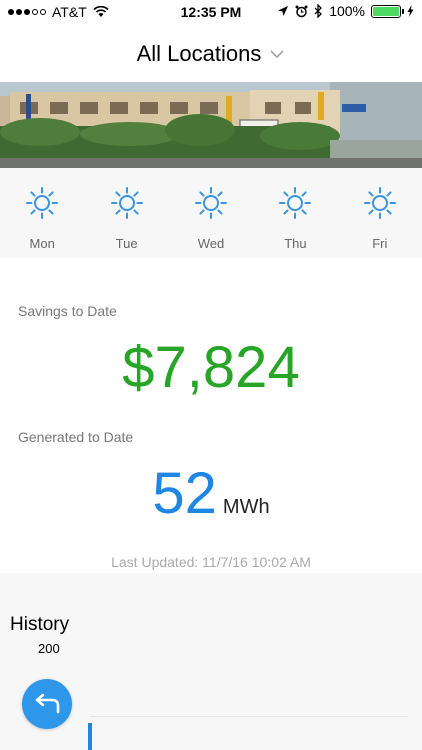 The image size is (422, 750). I want to click on battery-percent: 100%, so click(347, 11).